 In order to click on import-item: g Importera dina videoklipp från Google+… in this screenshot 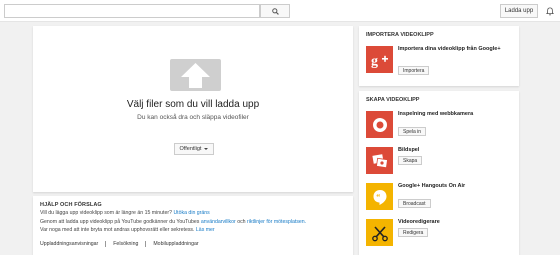, I will do `click(441, 61)`.